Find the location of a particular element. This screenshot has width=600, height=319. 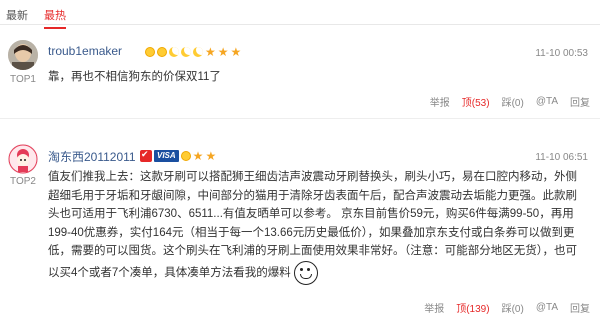

rank-label: TOP2 is located at coordinates (23, 181).